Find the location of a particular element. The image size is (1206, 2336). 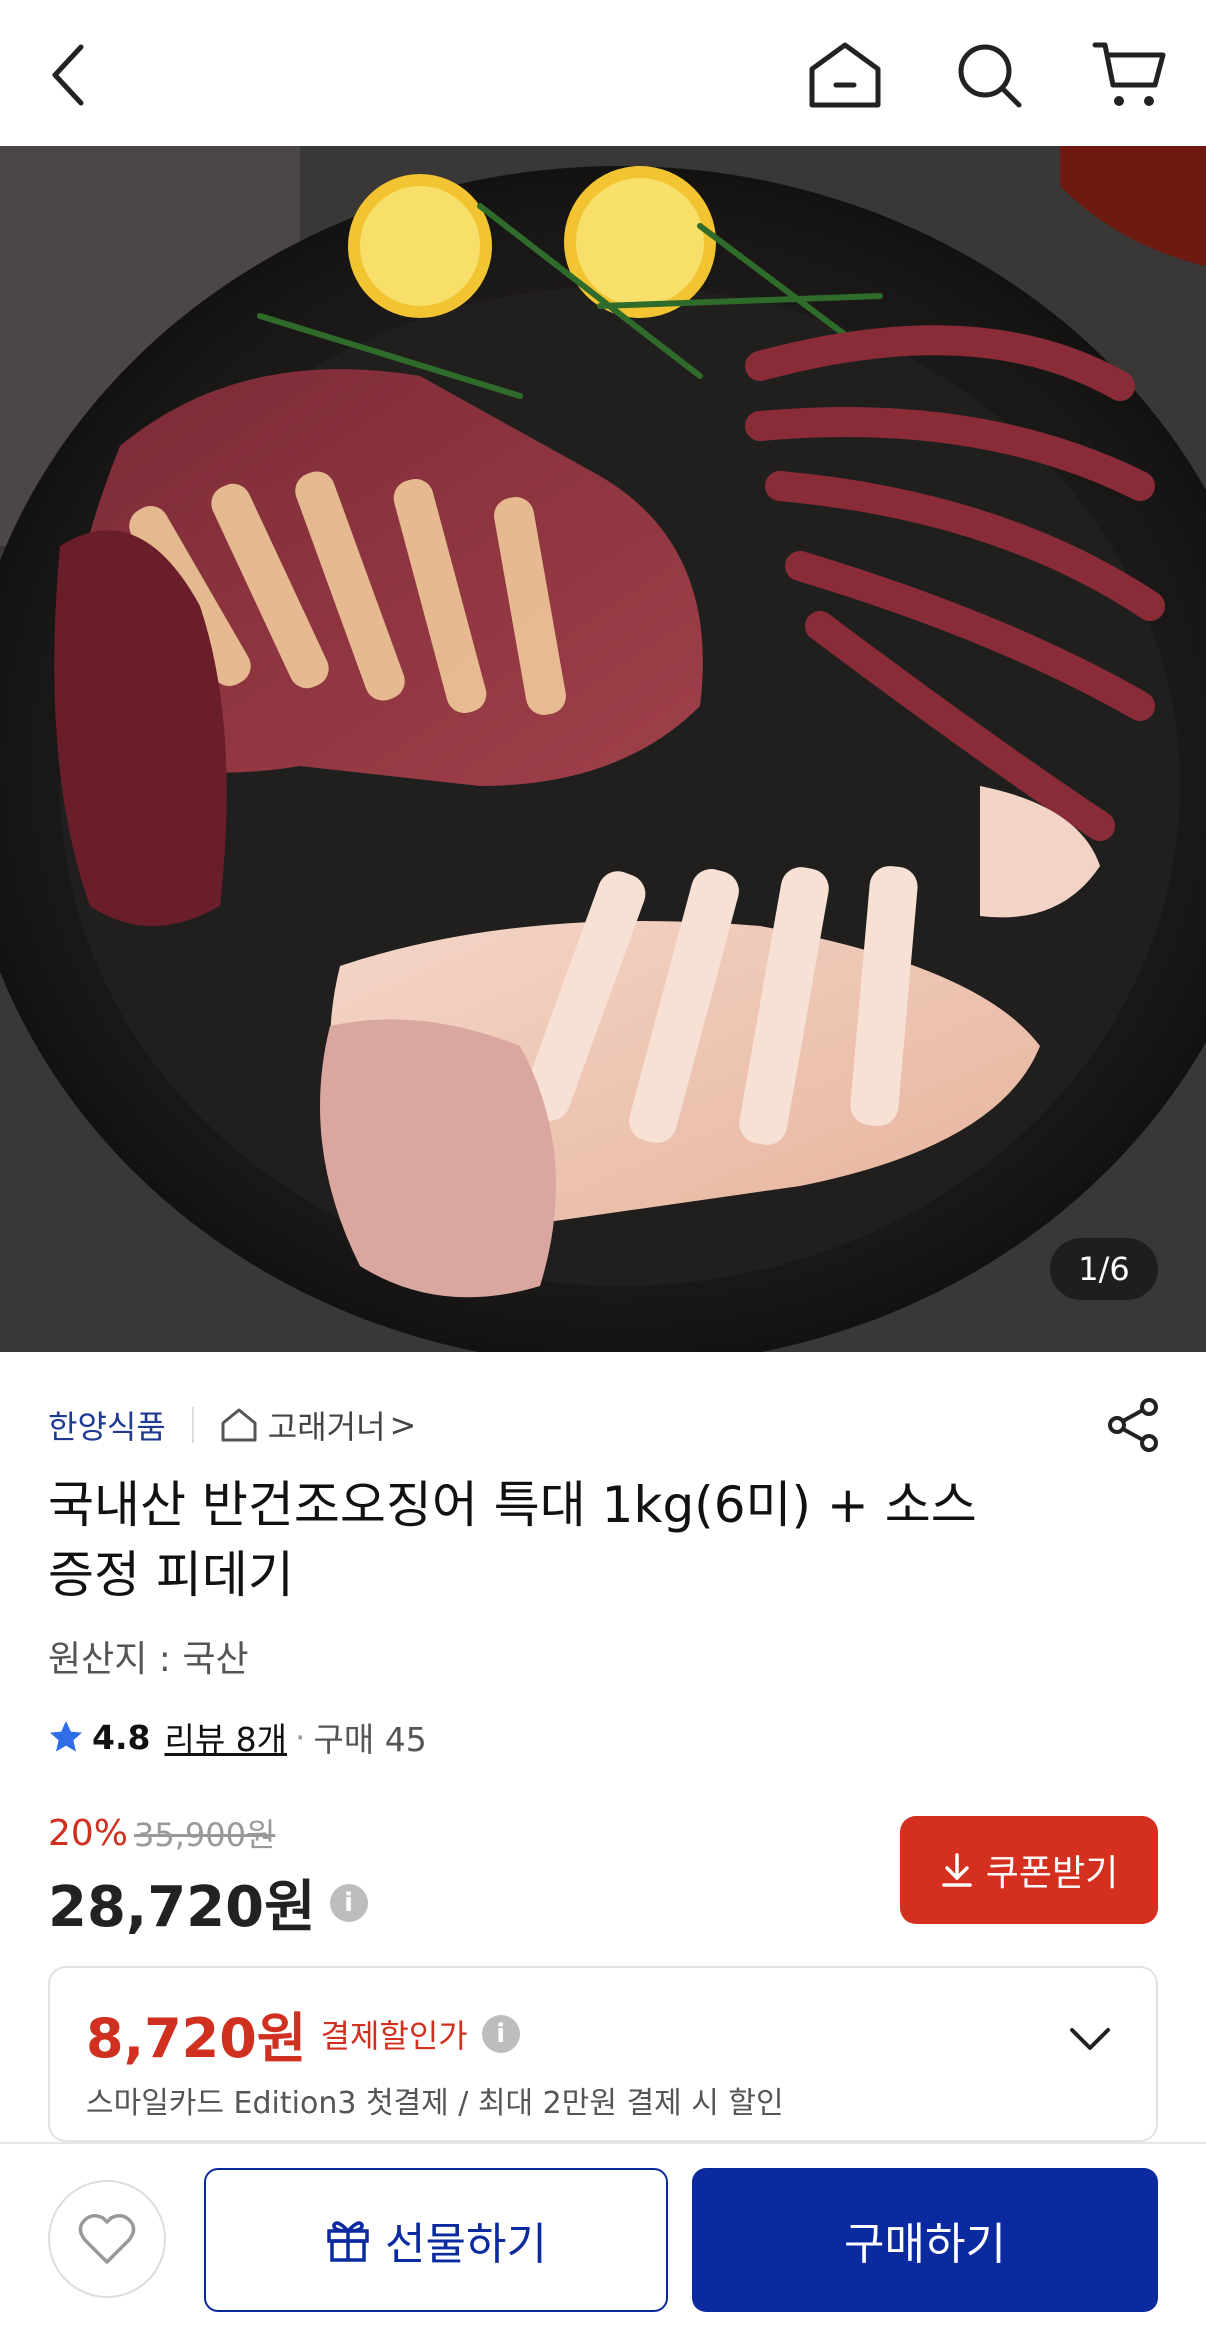

buy-button: 구매하기 is located at coordinates (925, 2240).